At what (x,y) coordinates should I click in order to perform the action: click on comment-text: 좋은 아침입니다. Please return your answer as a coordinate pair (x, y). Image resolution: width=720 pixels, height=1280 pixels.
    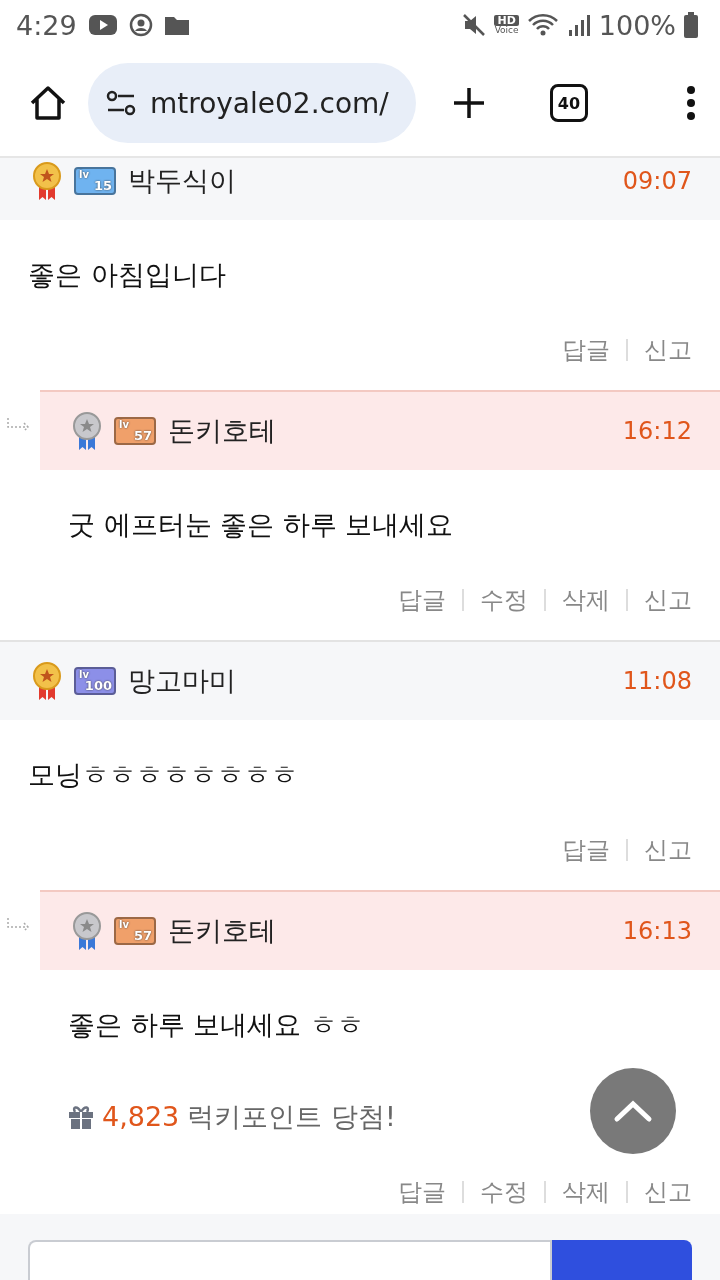
    Looking at the image, I should click on (127, 275).